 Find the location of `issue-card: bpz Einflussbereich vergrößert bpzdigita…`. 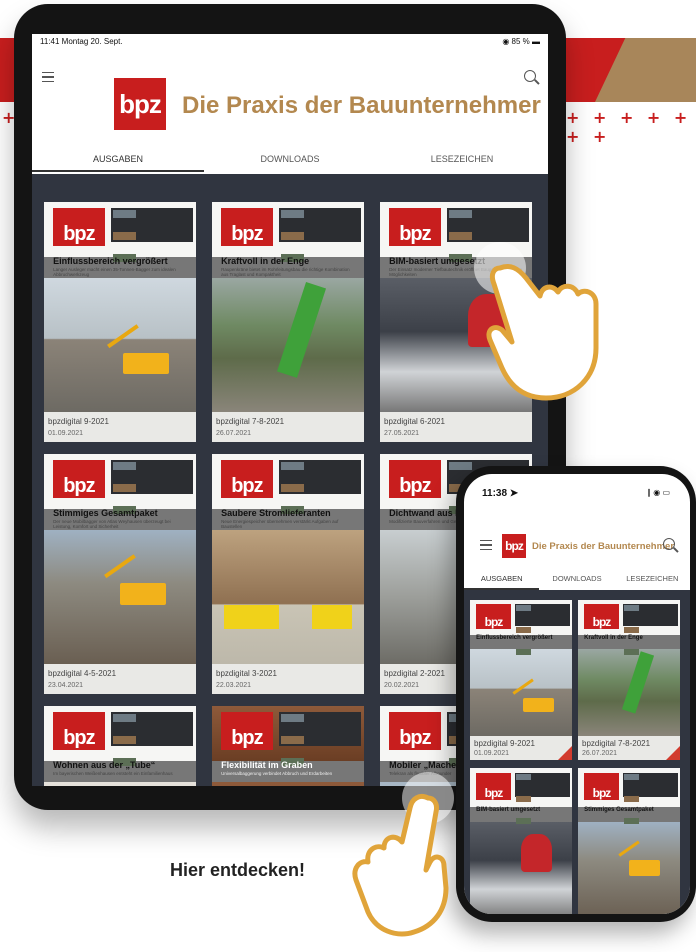

issue-card: bpz Einflussbereich vergrößert bpzdigita… is located at coordinates (521, 680).